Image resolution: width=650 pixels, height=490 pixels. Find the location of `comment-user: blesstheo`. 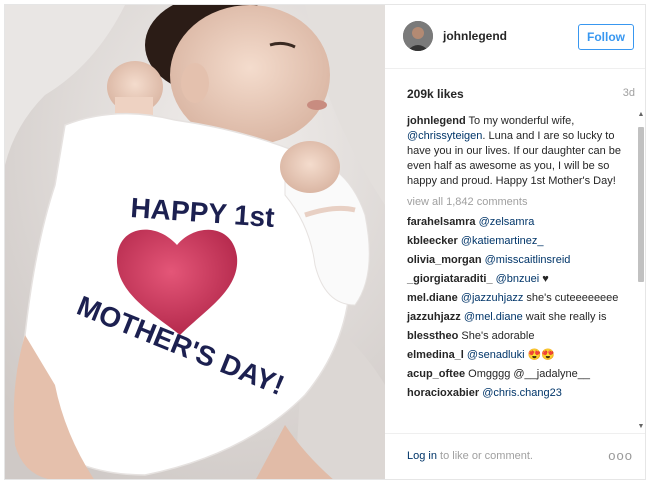

comment-user: blesstheo is located at coordinates (432, 336).